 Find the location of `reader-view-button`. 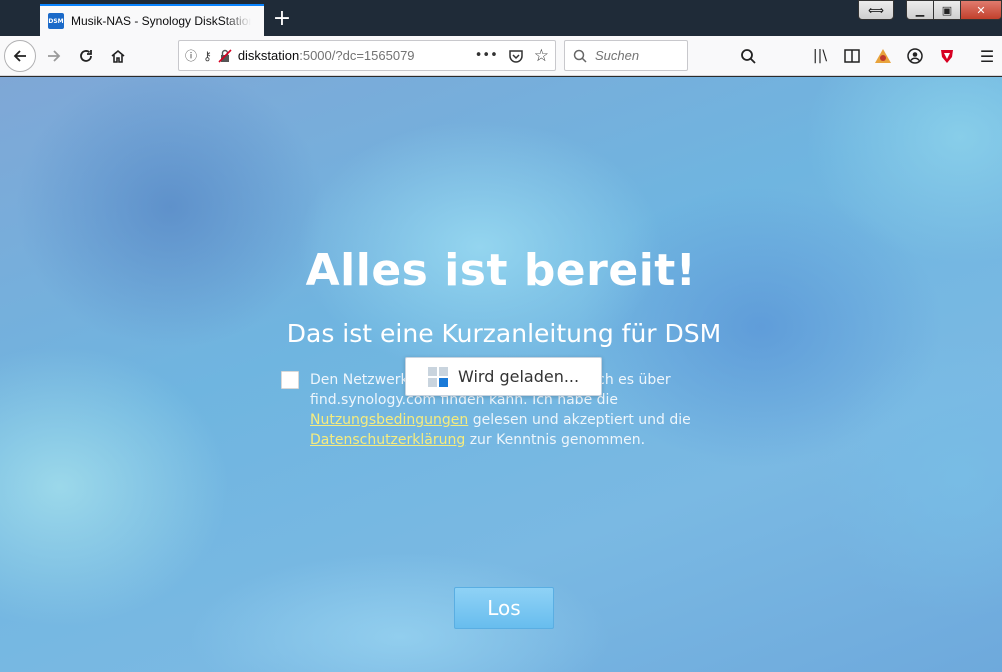

reader-view-button is located at coordinates (852, 56).